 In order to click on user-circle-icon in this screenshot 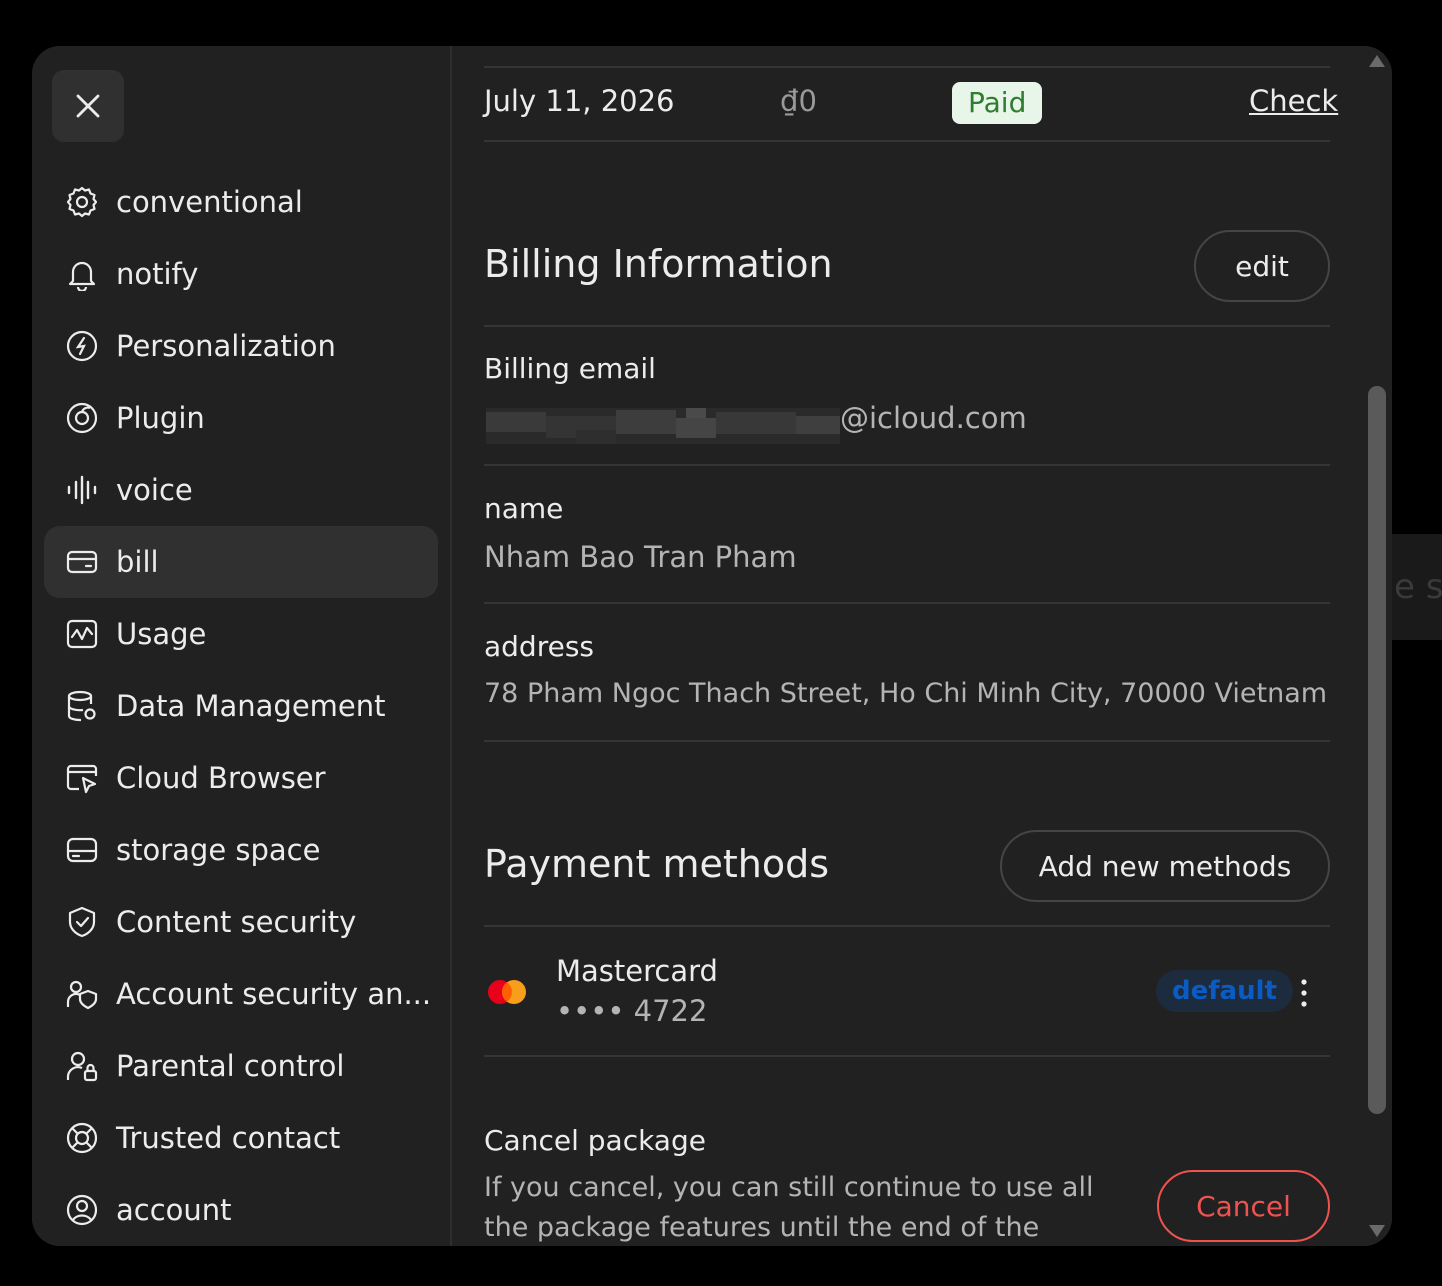, I will do `click(82, 1210)`.